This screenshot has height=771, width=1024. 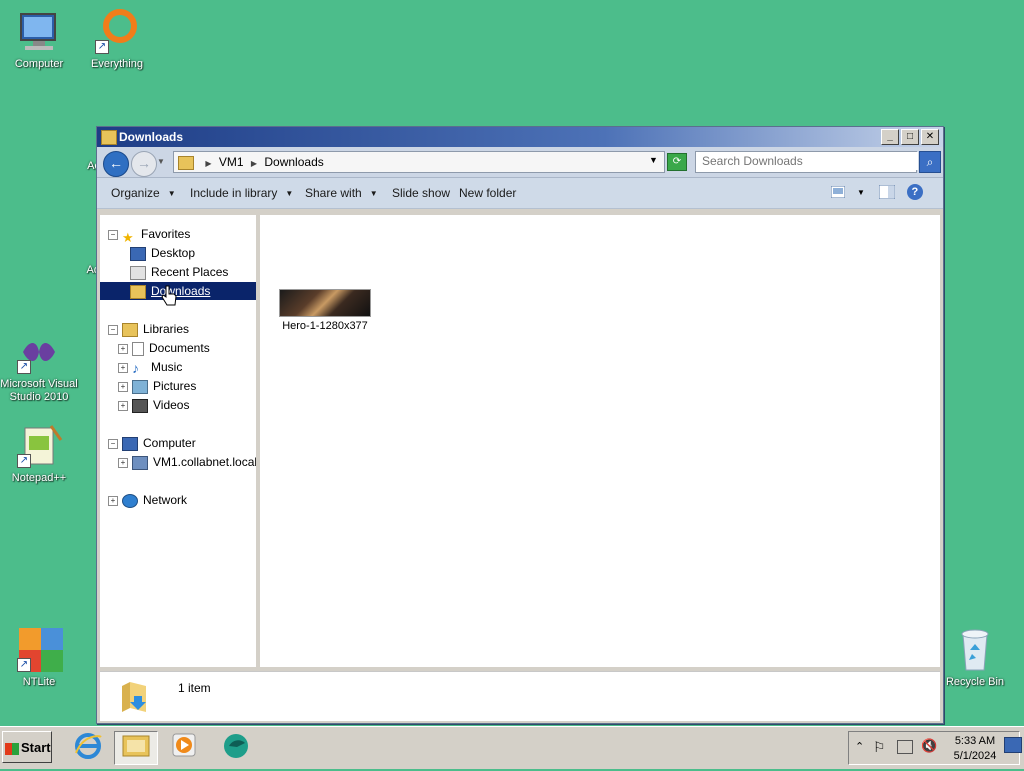 What do you see at coordinates (39, 64) in the screenshot?
I see `desktop-icon-label: Computer` at bounding box center [39, 64].